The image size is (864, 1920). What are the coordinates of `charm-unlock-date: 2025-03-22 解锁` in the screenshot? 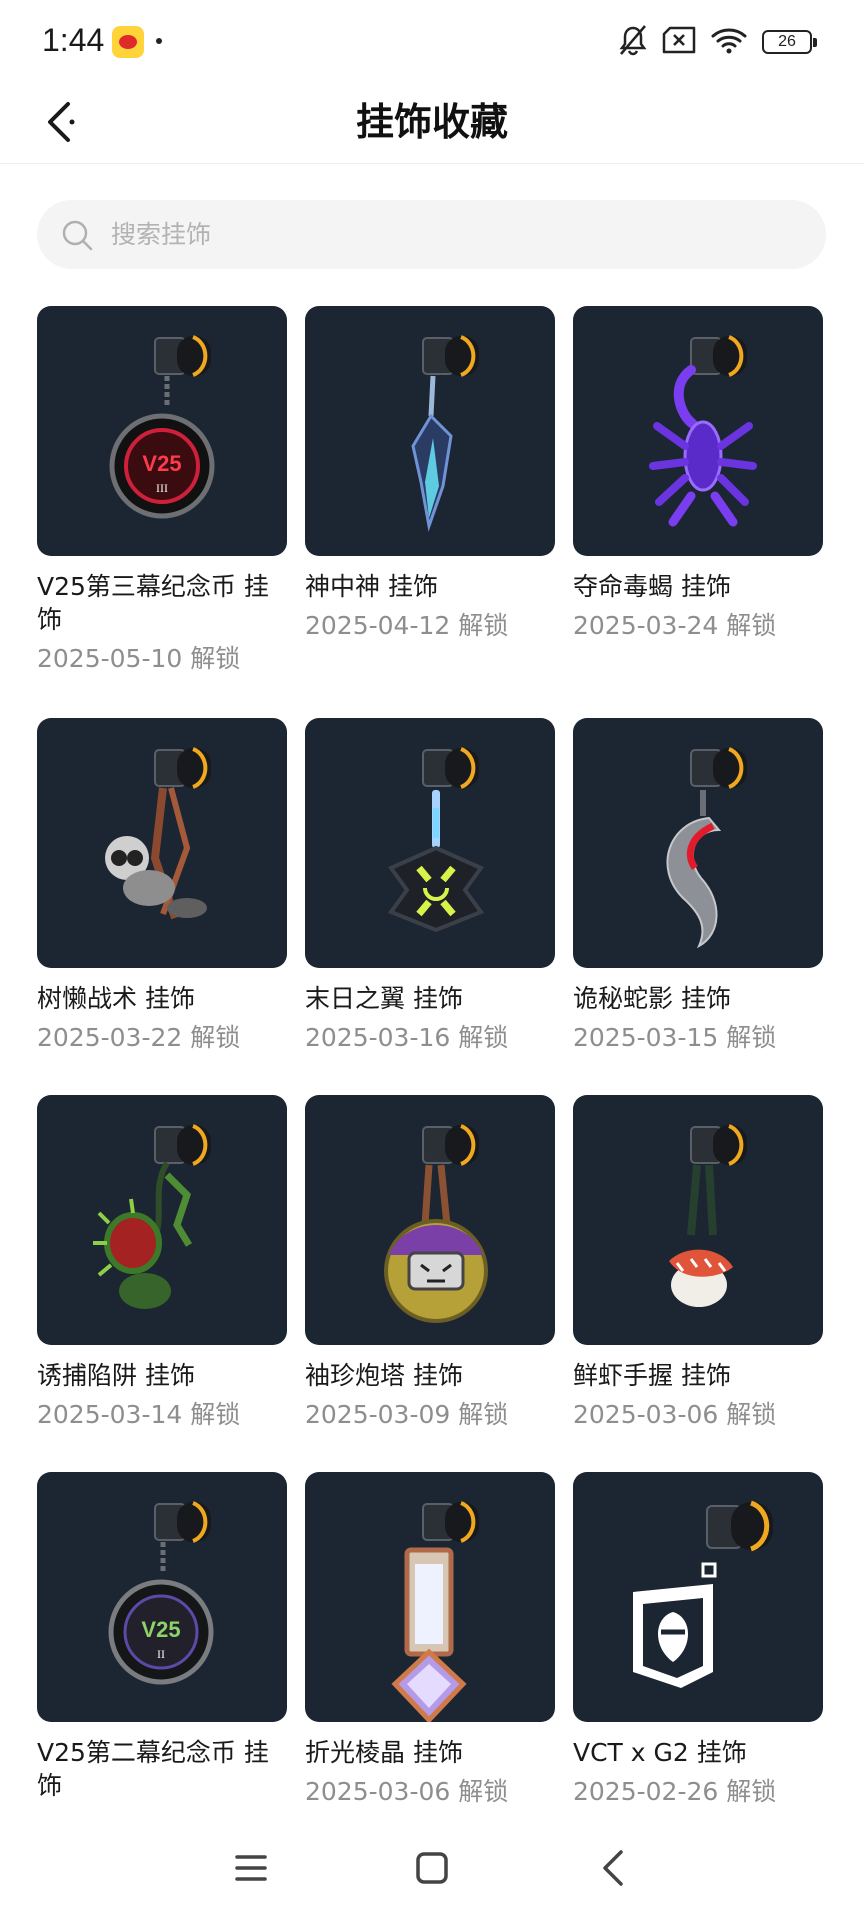 It's located at (139, 1037).